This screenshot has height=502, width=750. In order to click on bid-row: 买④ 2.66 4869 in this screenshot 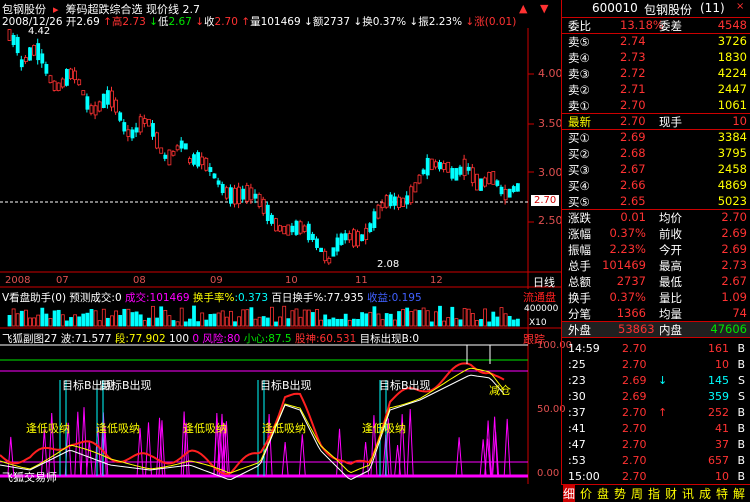, I will do `click(656, 185)`.